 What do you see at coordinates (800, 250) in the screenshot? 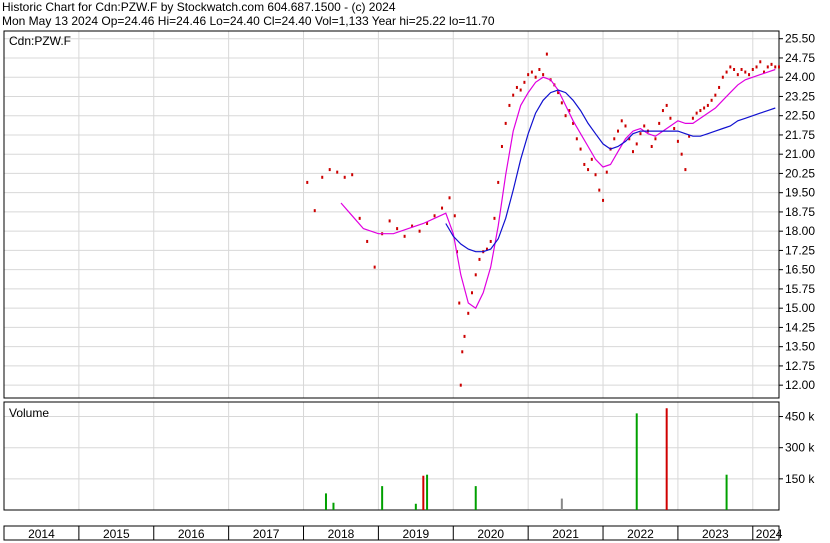
I see `price-tick-label: 17.25` at bounding box center [800, 250].